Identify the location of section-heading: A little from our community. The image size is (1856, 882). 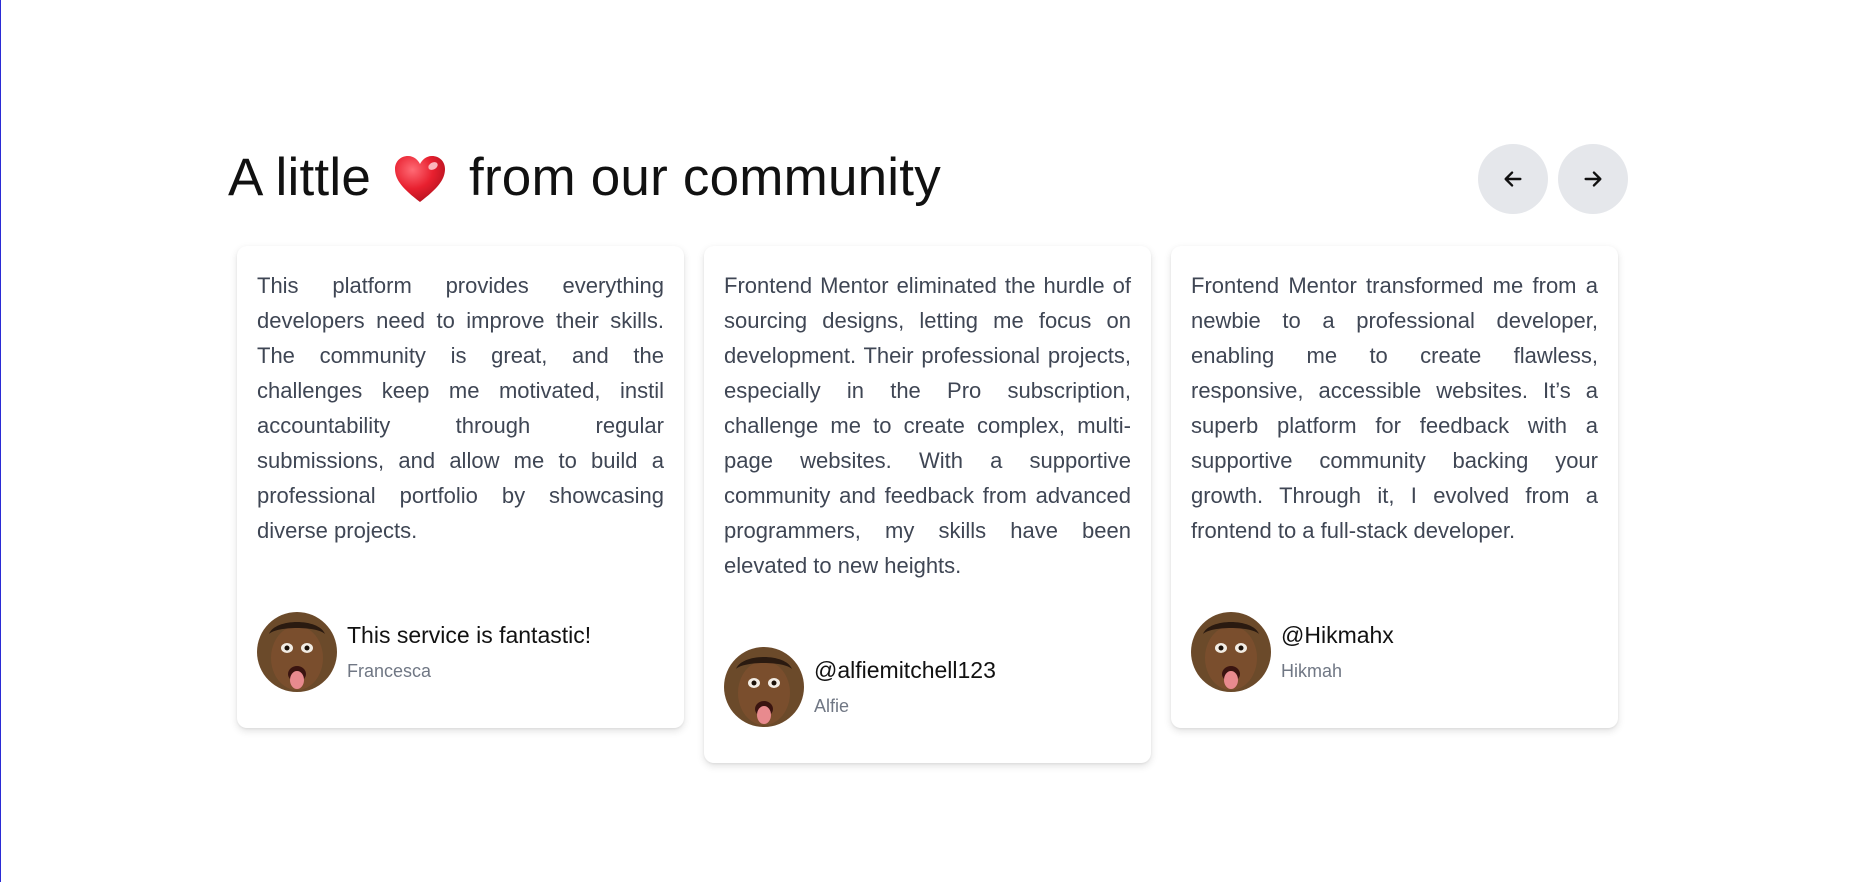
(584, 177).